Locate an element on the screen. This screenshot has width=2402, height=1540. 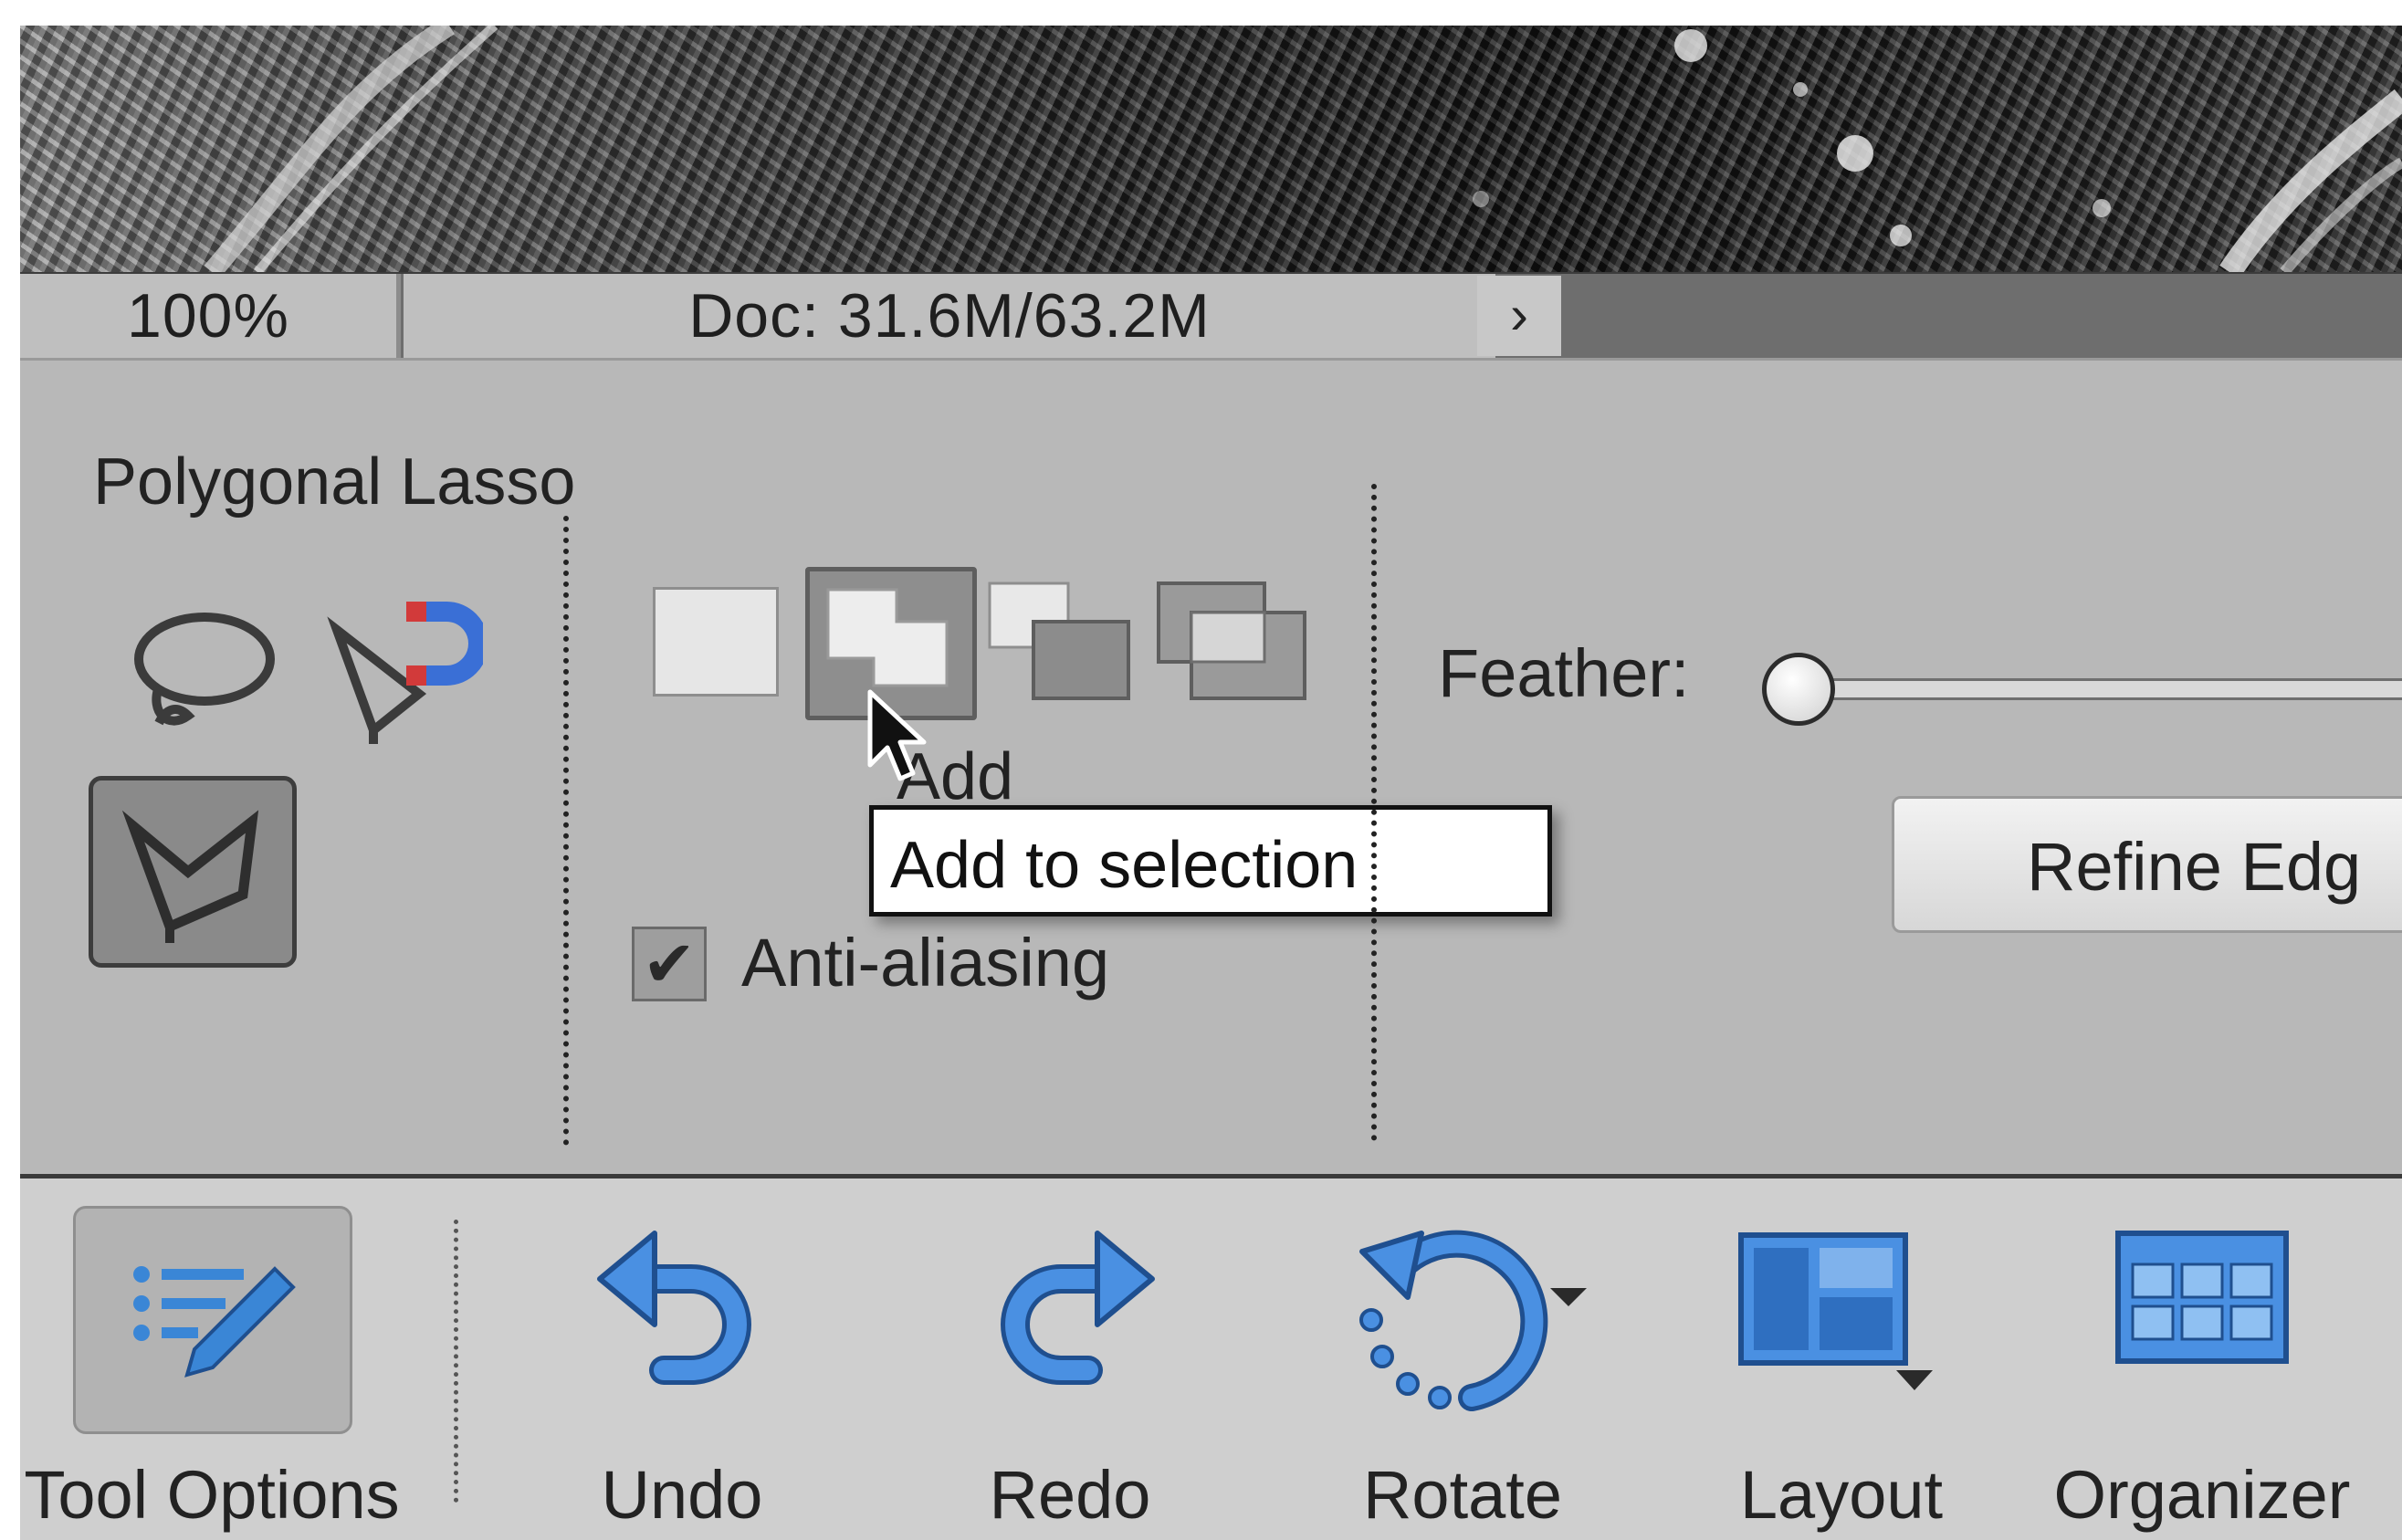
feather-slider-knob is located at coordinates (1798, 689).